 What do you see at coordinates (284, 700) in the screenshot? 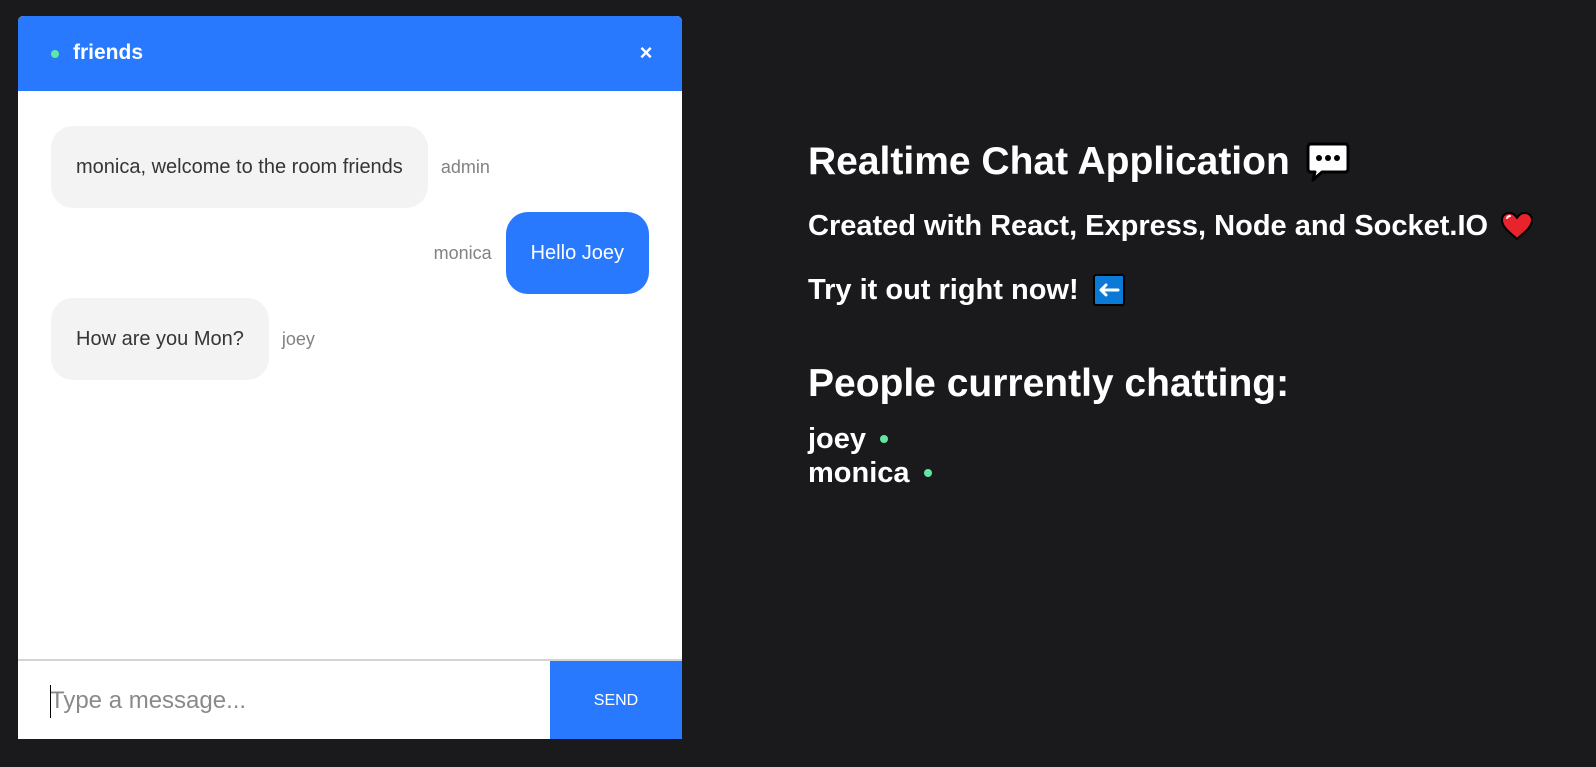
I see `message-input` at bounding box center [284, 700].